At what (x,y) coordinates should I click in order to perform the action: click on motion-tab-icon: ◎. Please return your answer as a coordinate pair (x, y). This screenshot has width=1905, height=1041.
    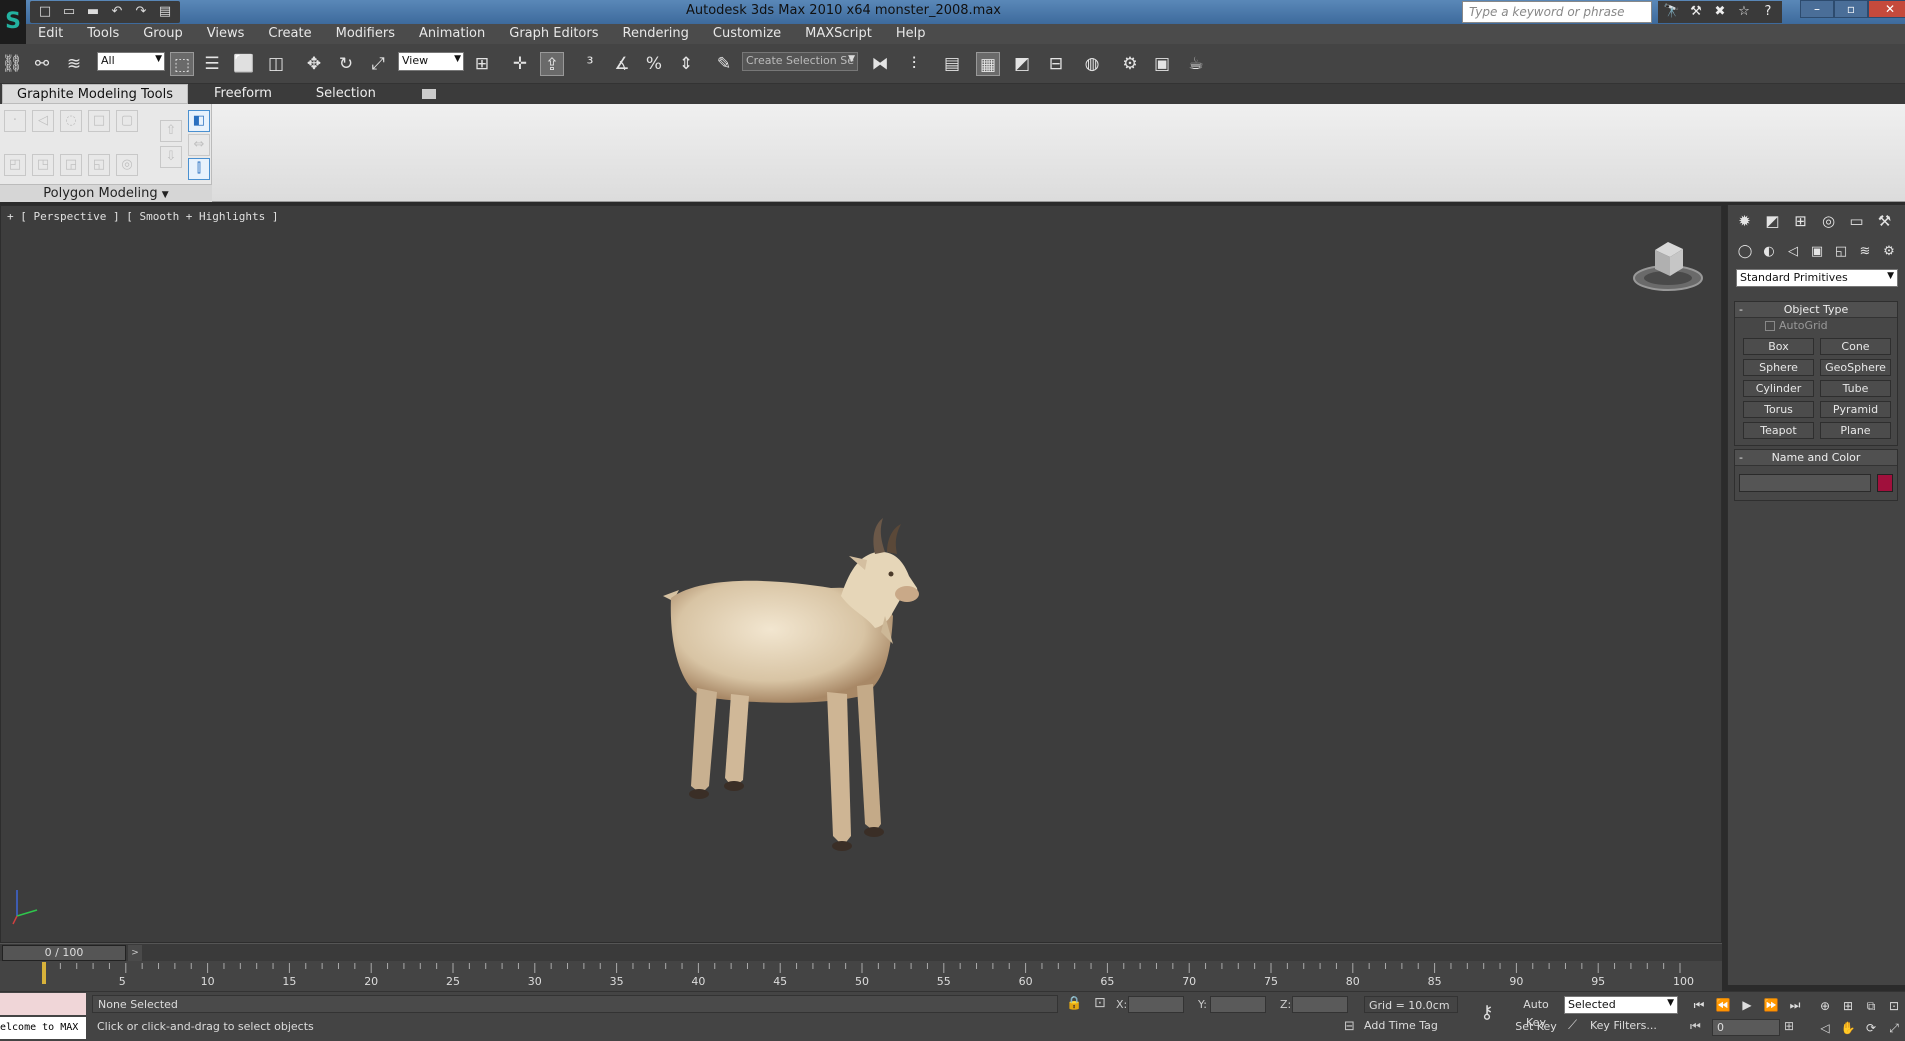
    Looking at the image, I should click on (1828, 221).